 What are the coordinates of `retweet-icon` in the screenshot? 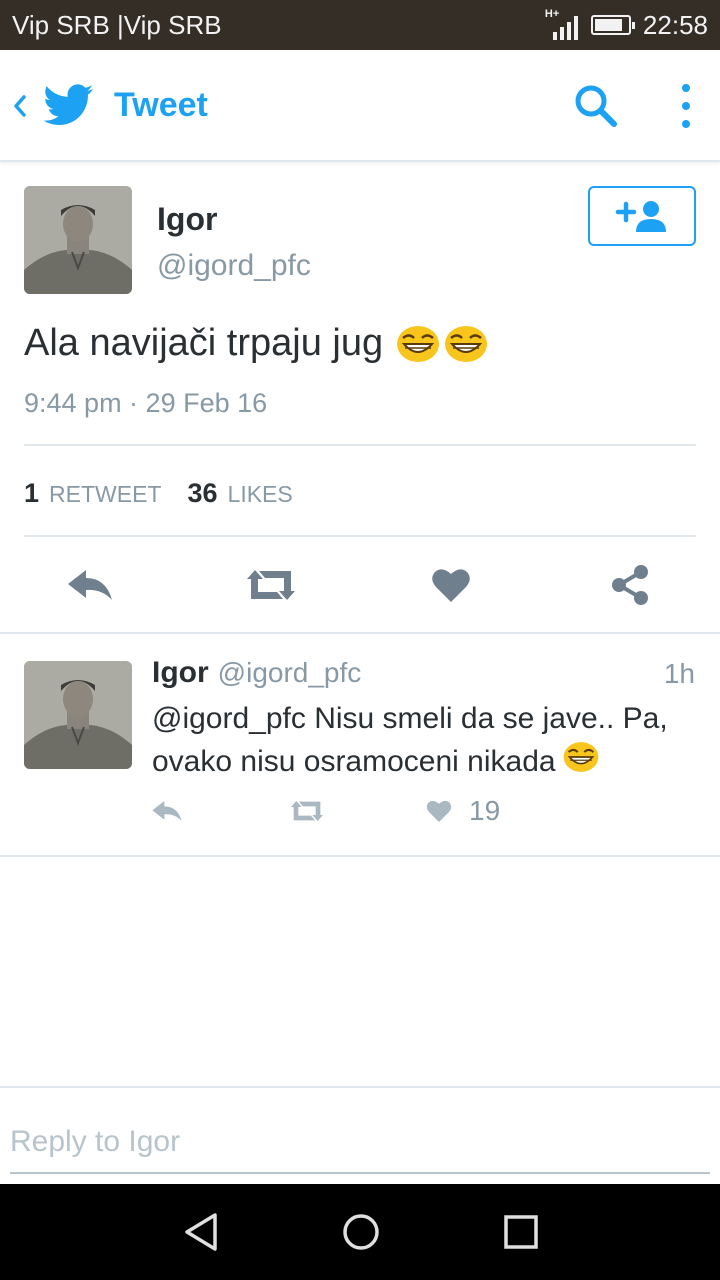 It's located at (271, 585).